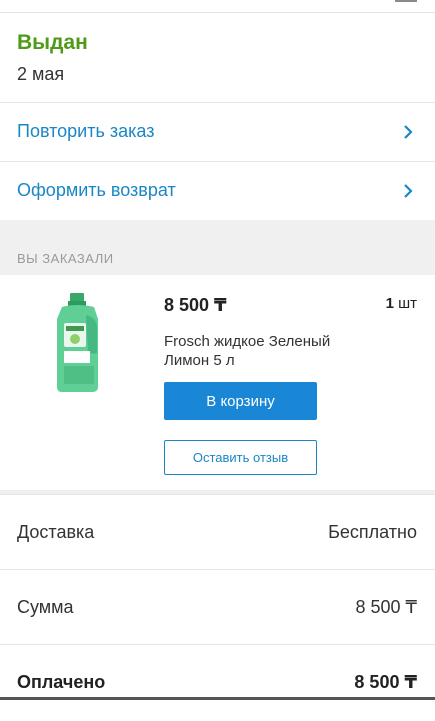 Image resolution: width=435 pixels, height=721 pixels. Describe the element at coordinates (61, 682) in the screenshot. I see `paid-label: Оплачено` at that location.